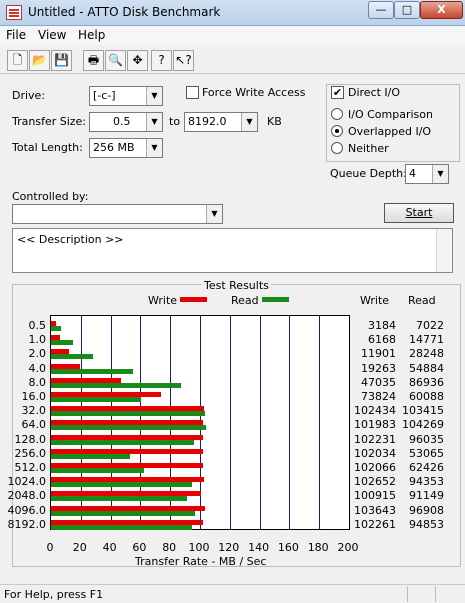 The width and height of the screenshot is (465, 603). Describe the element at coordinates (444, 250) in the screenshot. I see `description-scrollbar` at that location.